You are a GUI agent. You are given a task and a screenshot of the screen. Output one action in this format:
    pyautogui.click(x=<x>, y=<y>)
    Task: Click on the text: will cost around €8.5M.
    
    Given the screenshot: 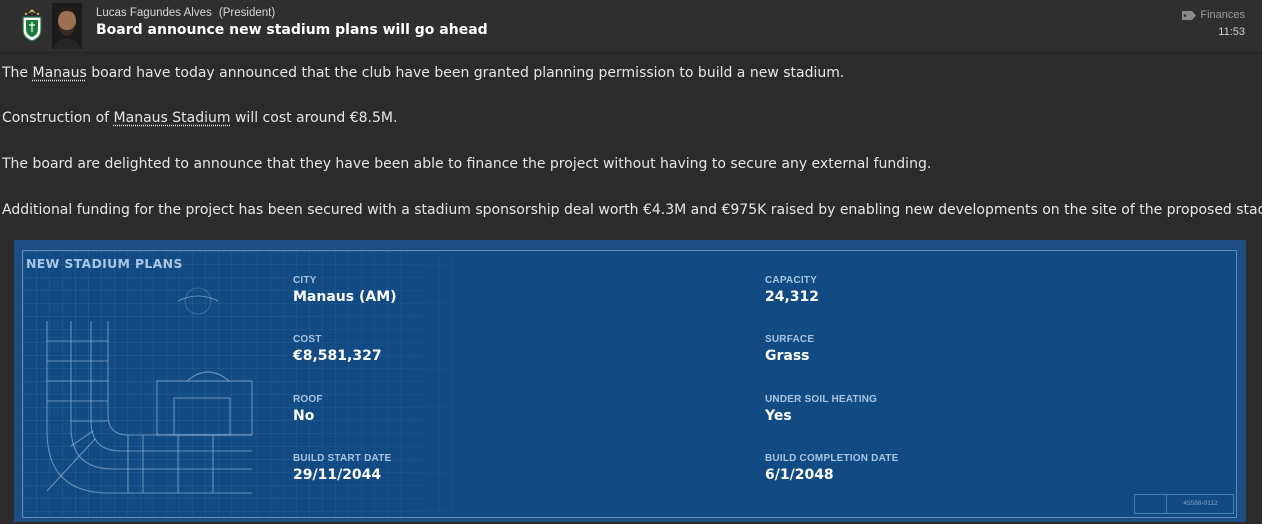 What is the action you would take?
    pyautogui.click(x=314, y=118)
    